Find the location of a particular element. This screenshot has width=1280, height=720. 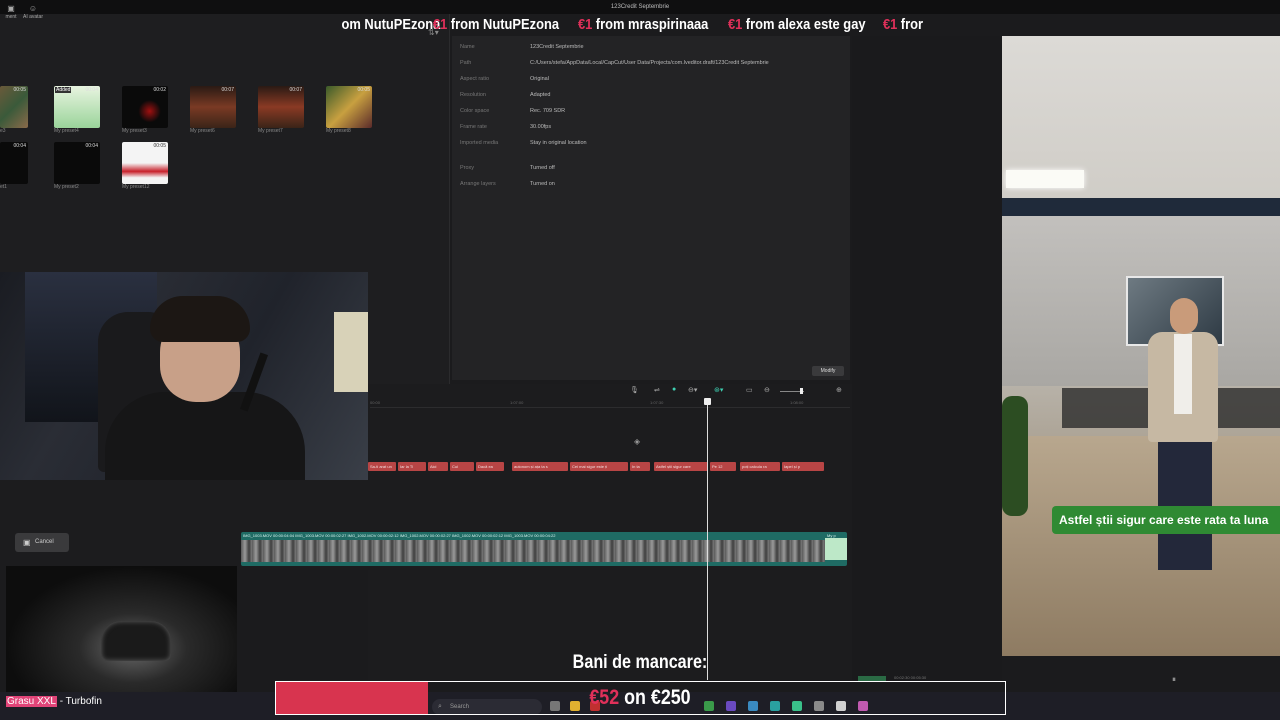

media-item: 00:05 My preset12 is located at coordinates (145, 166).